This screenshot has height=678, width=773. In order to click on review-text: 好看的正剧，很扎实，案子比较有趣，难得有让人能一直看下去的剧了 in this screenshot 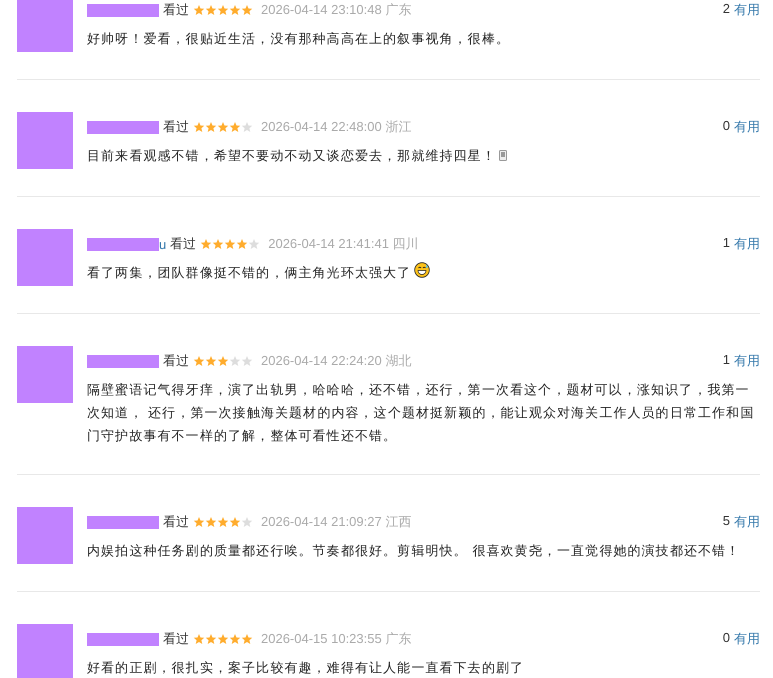, I will do `click(305, 667)`.